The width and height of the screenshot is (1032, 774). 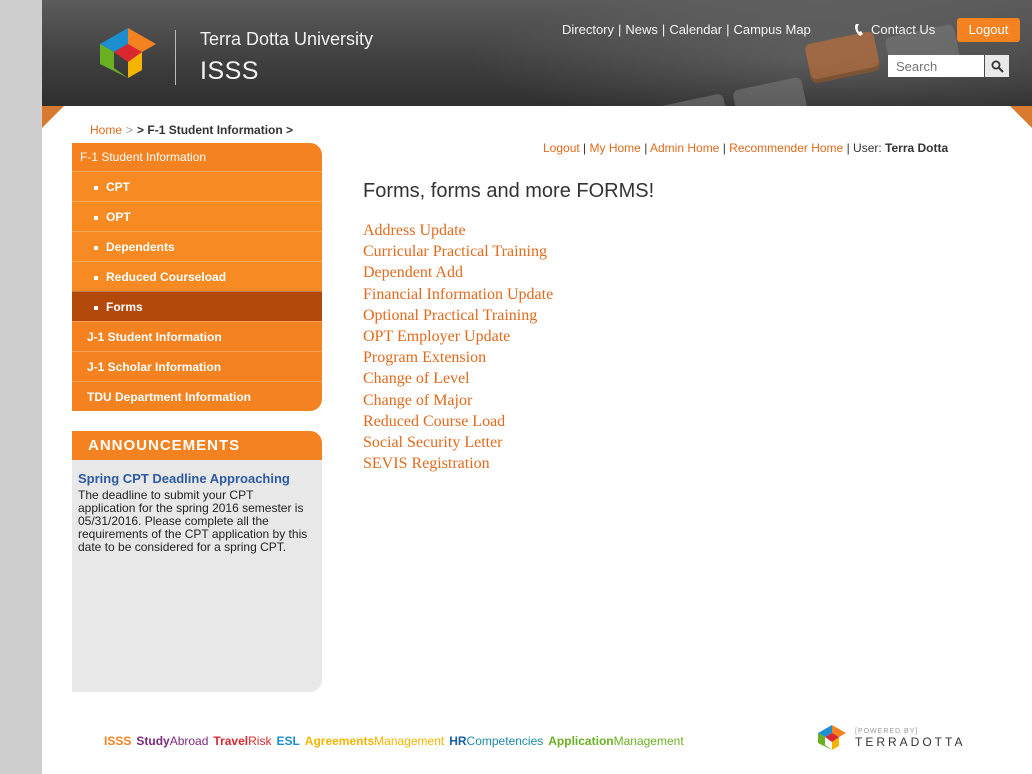 I want to click on form-link-change-of-major: Change of Major, so click(x=458, y=400).